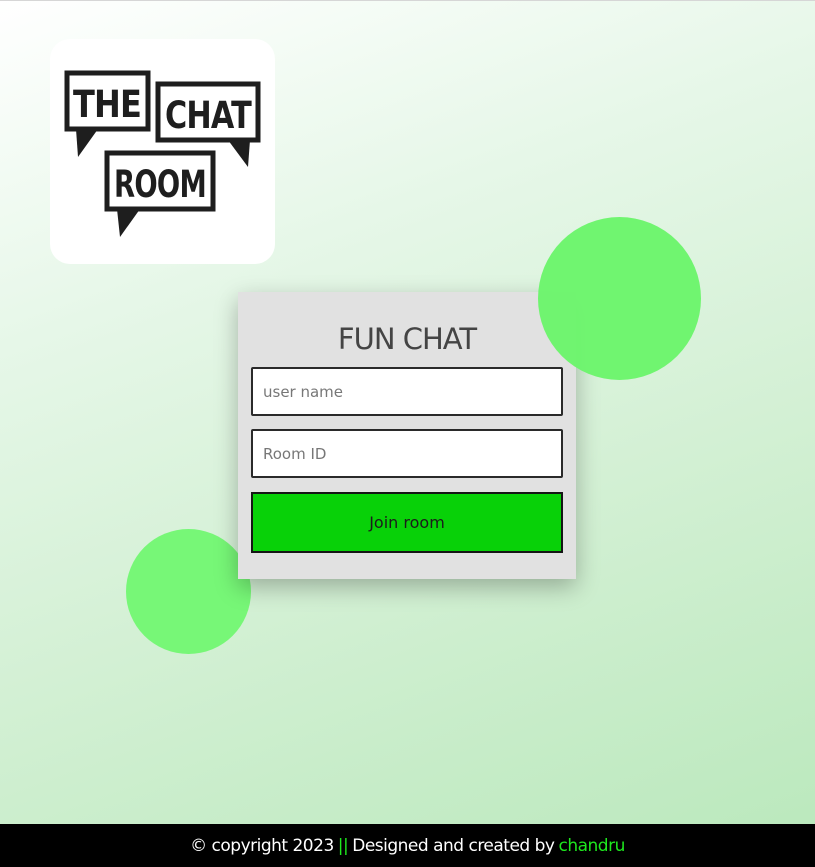 The height and width of the screenshot is (867, 815). I want to click on join-room-card: FUN CHAT Join room, so click(407, 435).